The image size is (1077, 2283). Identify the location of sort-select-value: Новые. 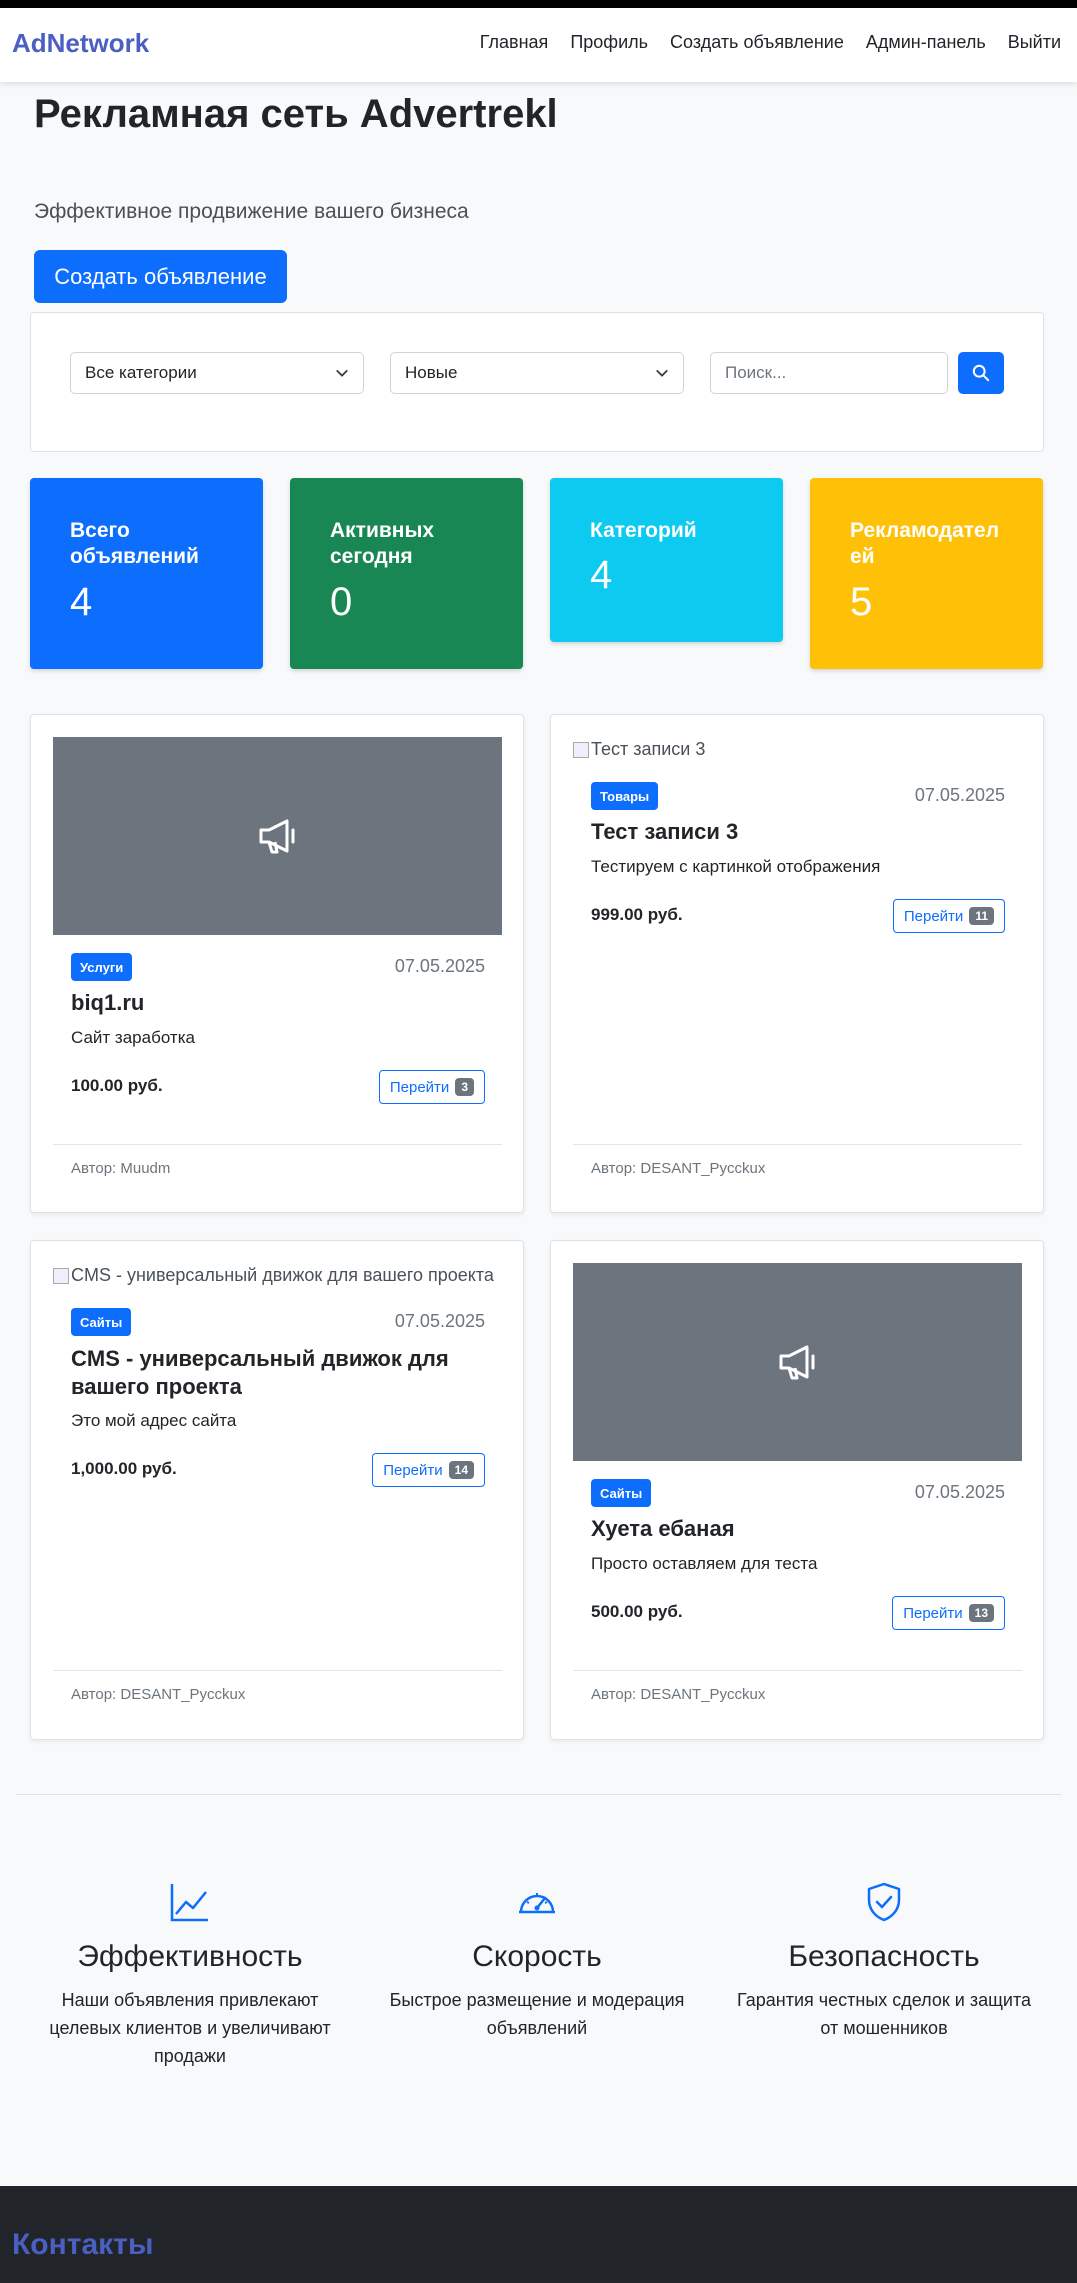
(431, 372).